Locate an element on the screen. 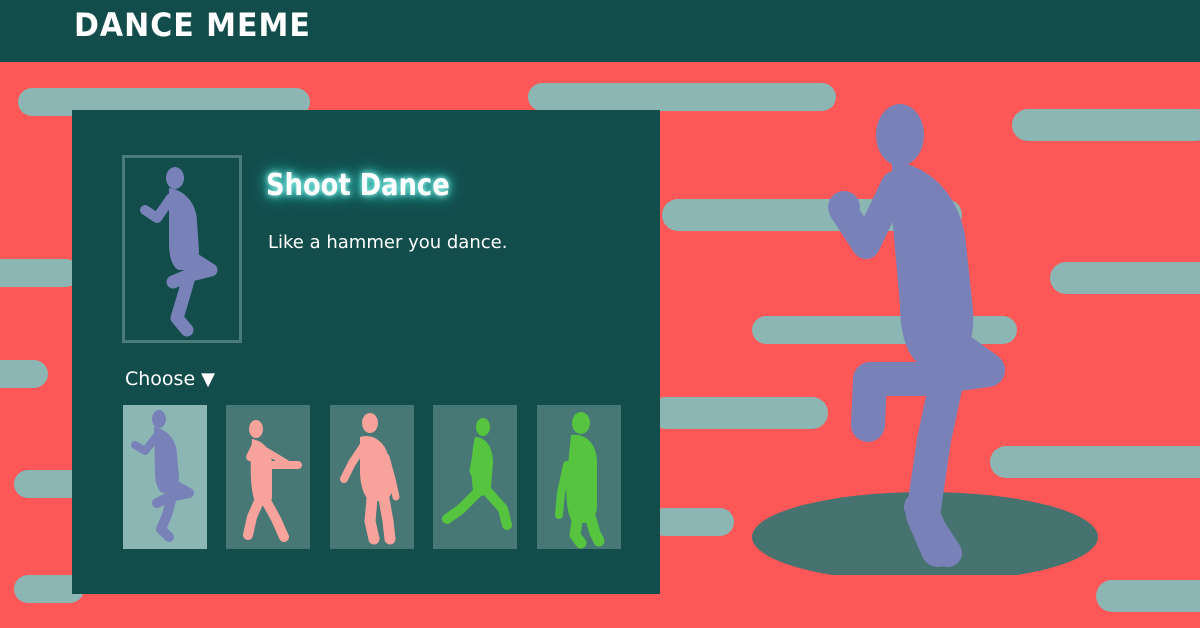  dance-description: Like a hammer you dance. is located at coordinates (388, 242).